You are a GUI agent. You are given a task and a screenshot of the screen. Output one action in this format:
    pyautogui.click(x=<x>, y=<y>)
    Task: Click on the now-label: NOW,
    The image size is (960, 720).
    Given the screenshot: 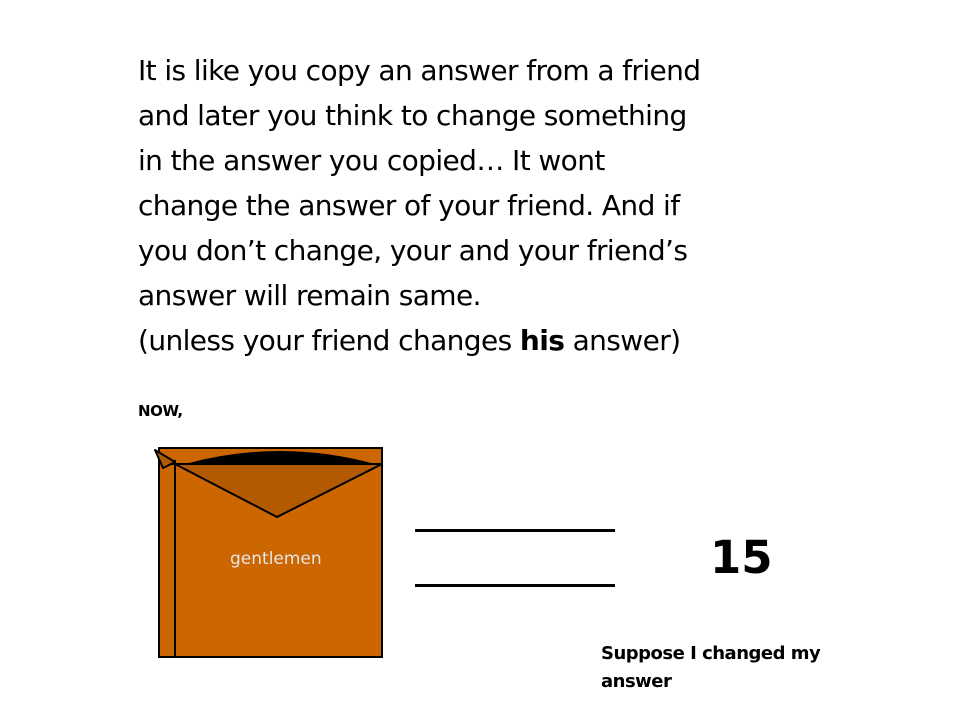 What is the action you would take?
    pyautogui.click(x=160, y=411)
    